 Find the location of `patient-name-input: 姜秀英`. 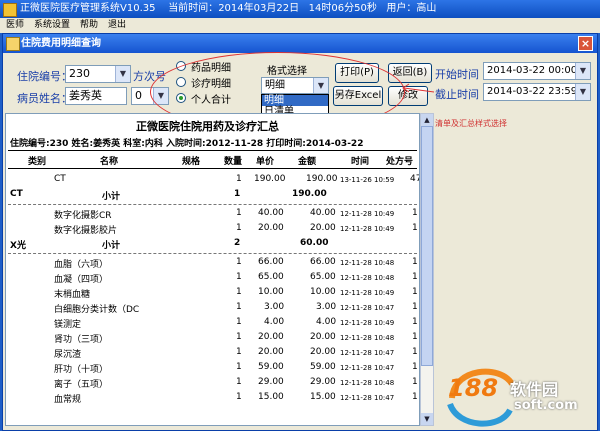

patient-name-input: 姜秀英 is located at coordinates (96, 96).